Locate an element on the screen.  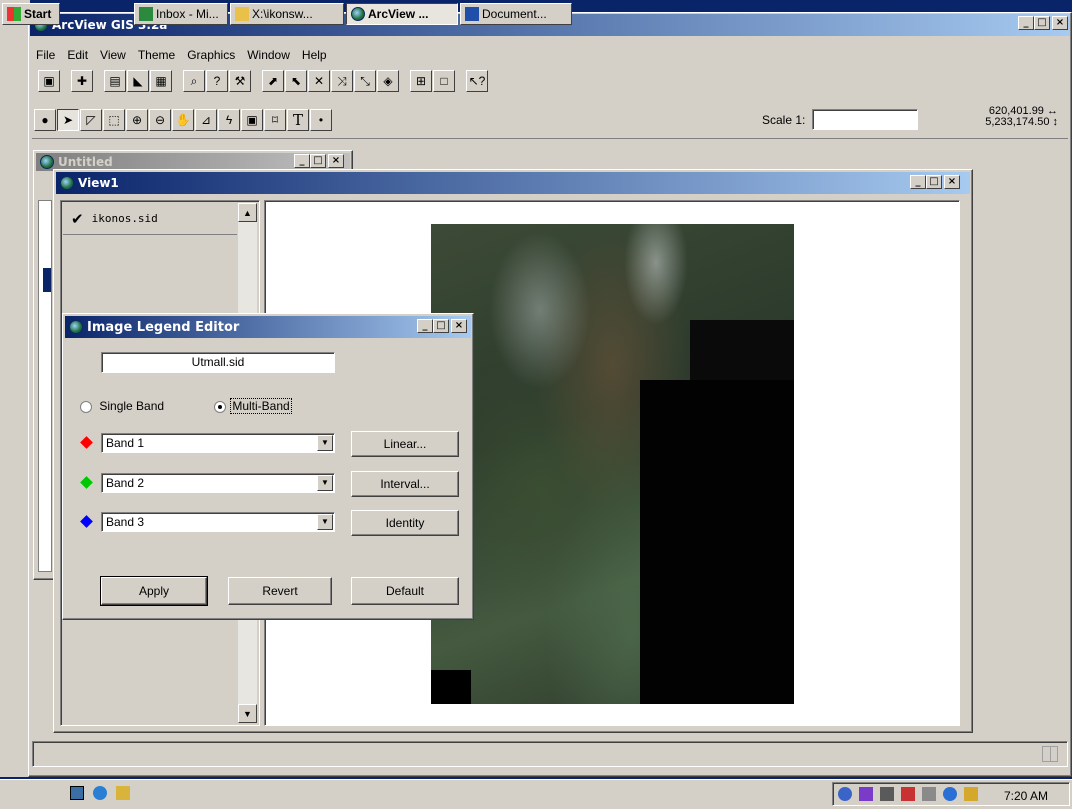
zoom-in-tool-icon: ⊕ is located at coordinates (137, 120).